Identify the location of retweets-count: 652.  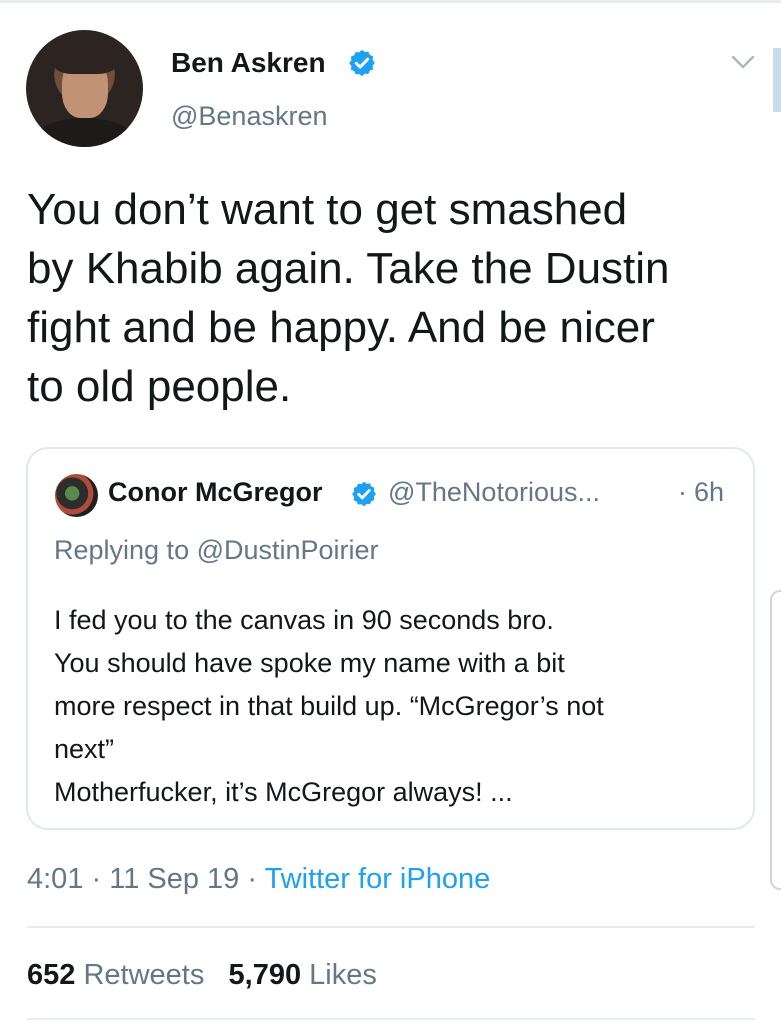
(51, 975).